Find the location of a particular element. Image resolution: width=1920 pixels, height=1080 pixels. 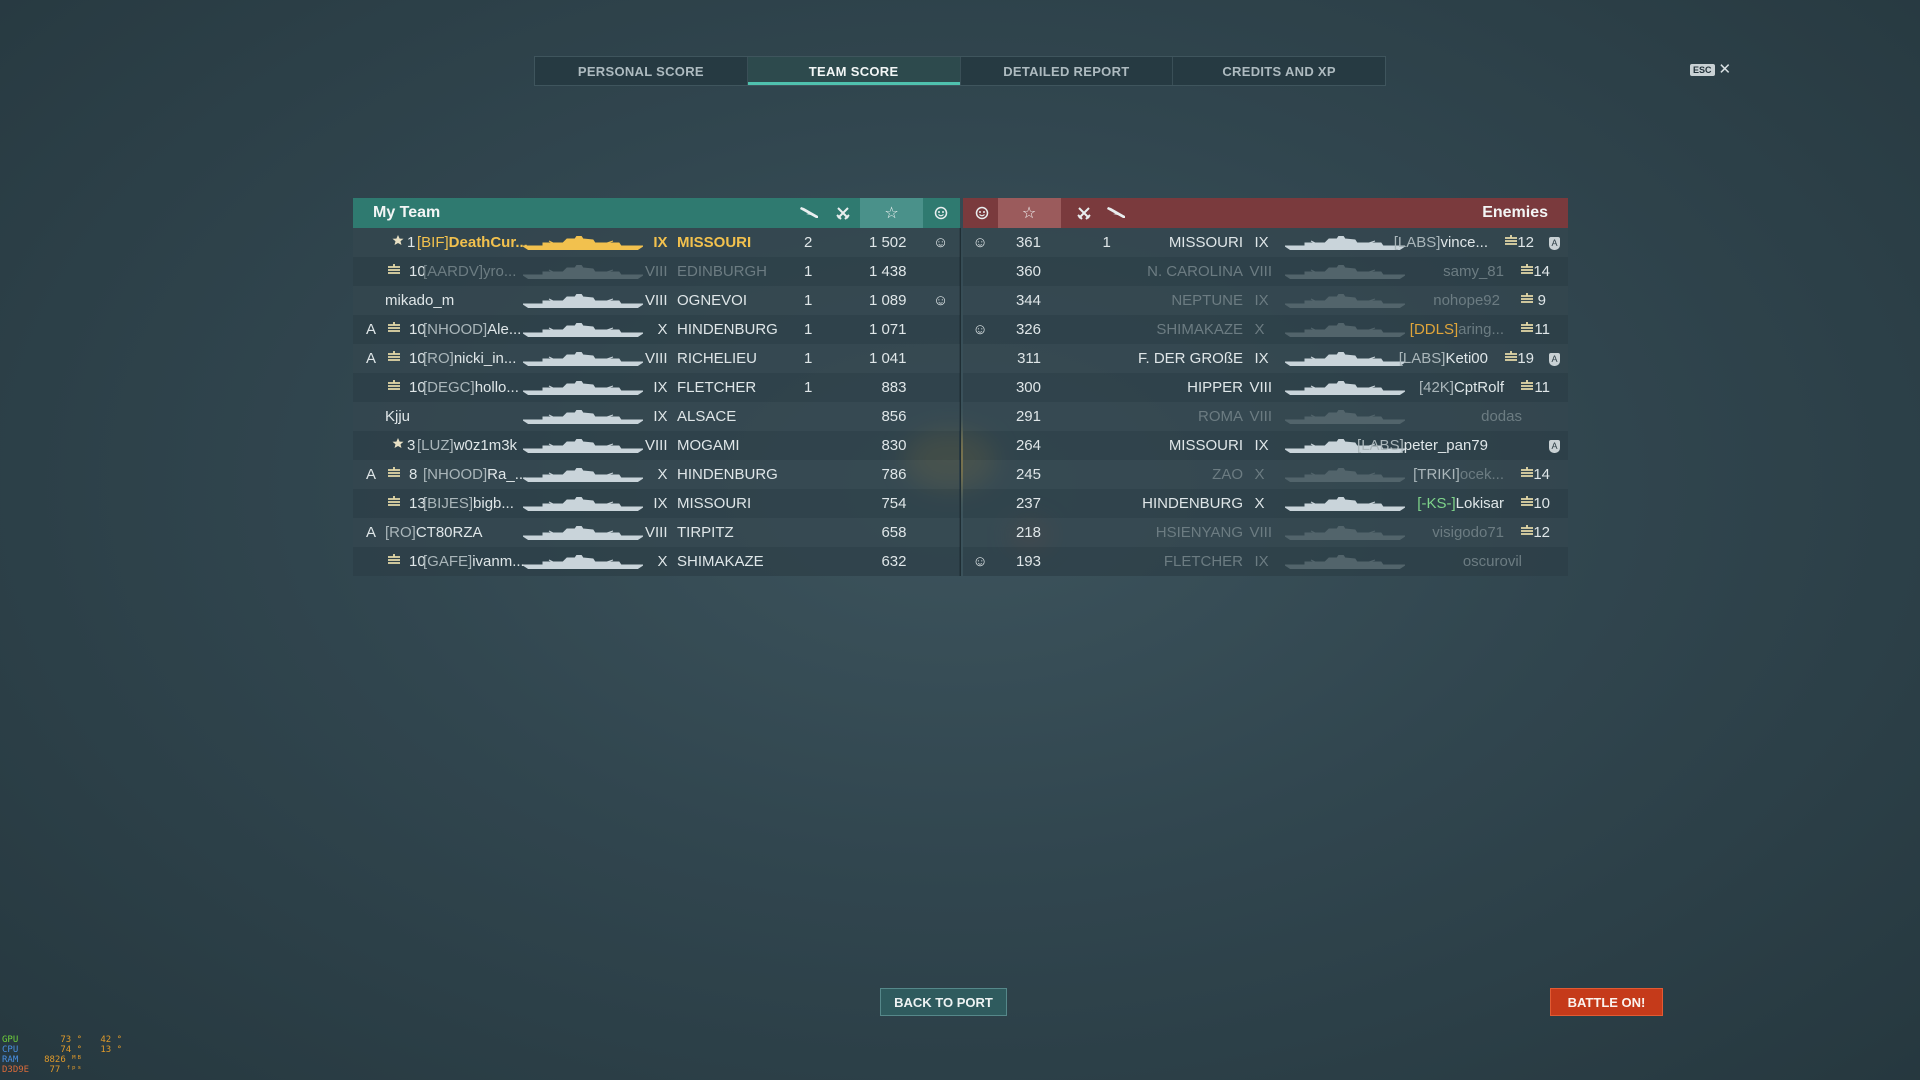

clan-tag: [LABS] is located at coordinates (1380, 445).